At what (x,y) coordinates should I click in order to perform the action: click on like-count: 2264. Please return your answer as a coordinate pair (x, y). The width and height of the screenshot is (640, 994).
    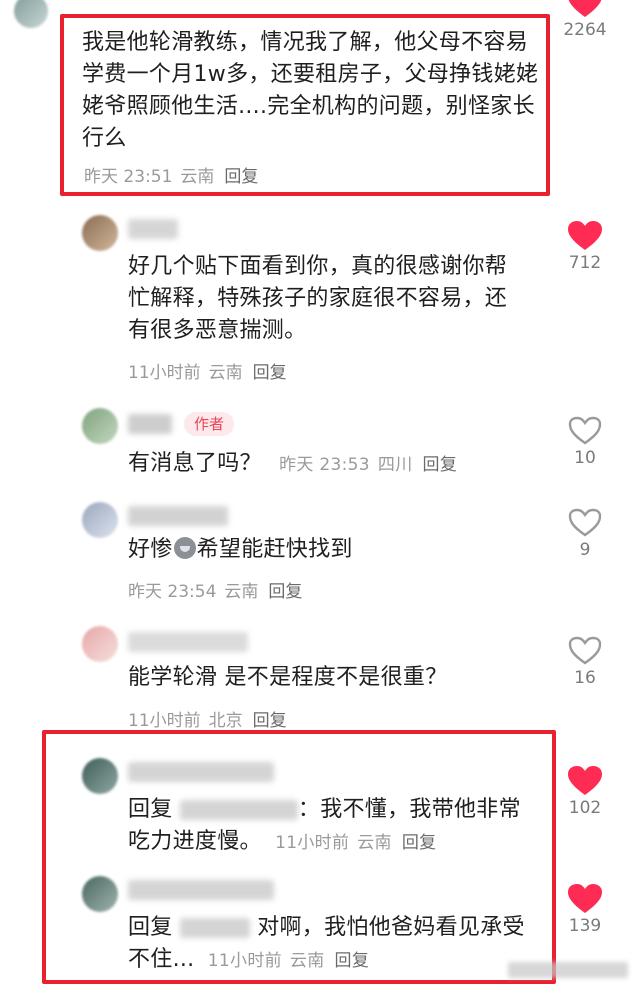
    Looking at the image, I should click on (585, 30).